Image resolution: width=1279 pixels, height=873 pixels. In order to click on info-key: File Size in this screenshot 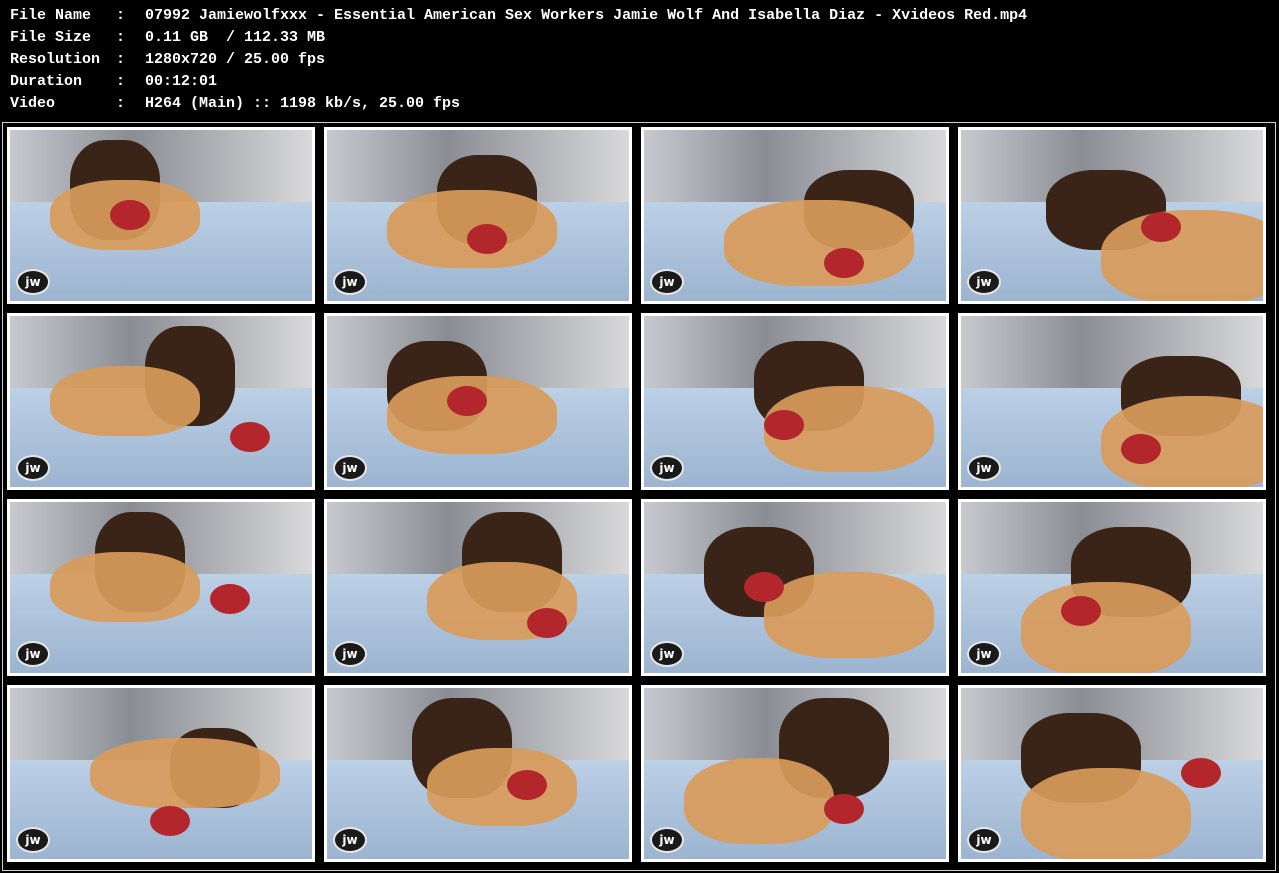, I will do `click(51, 37)`.